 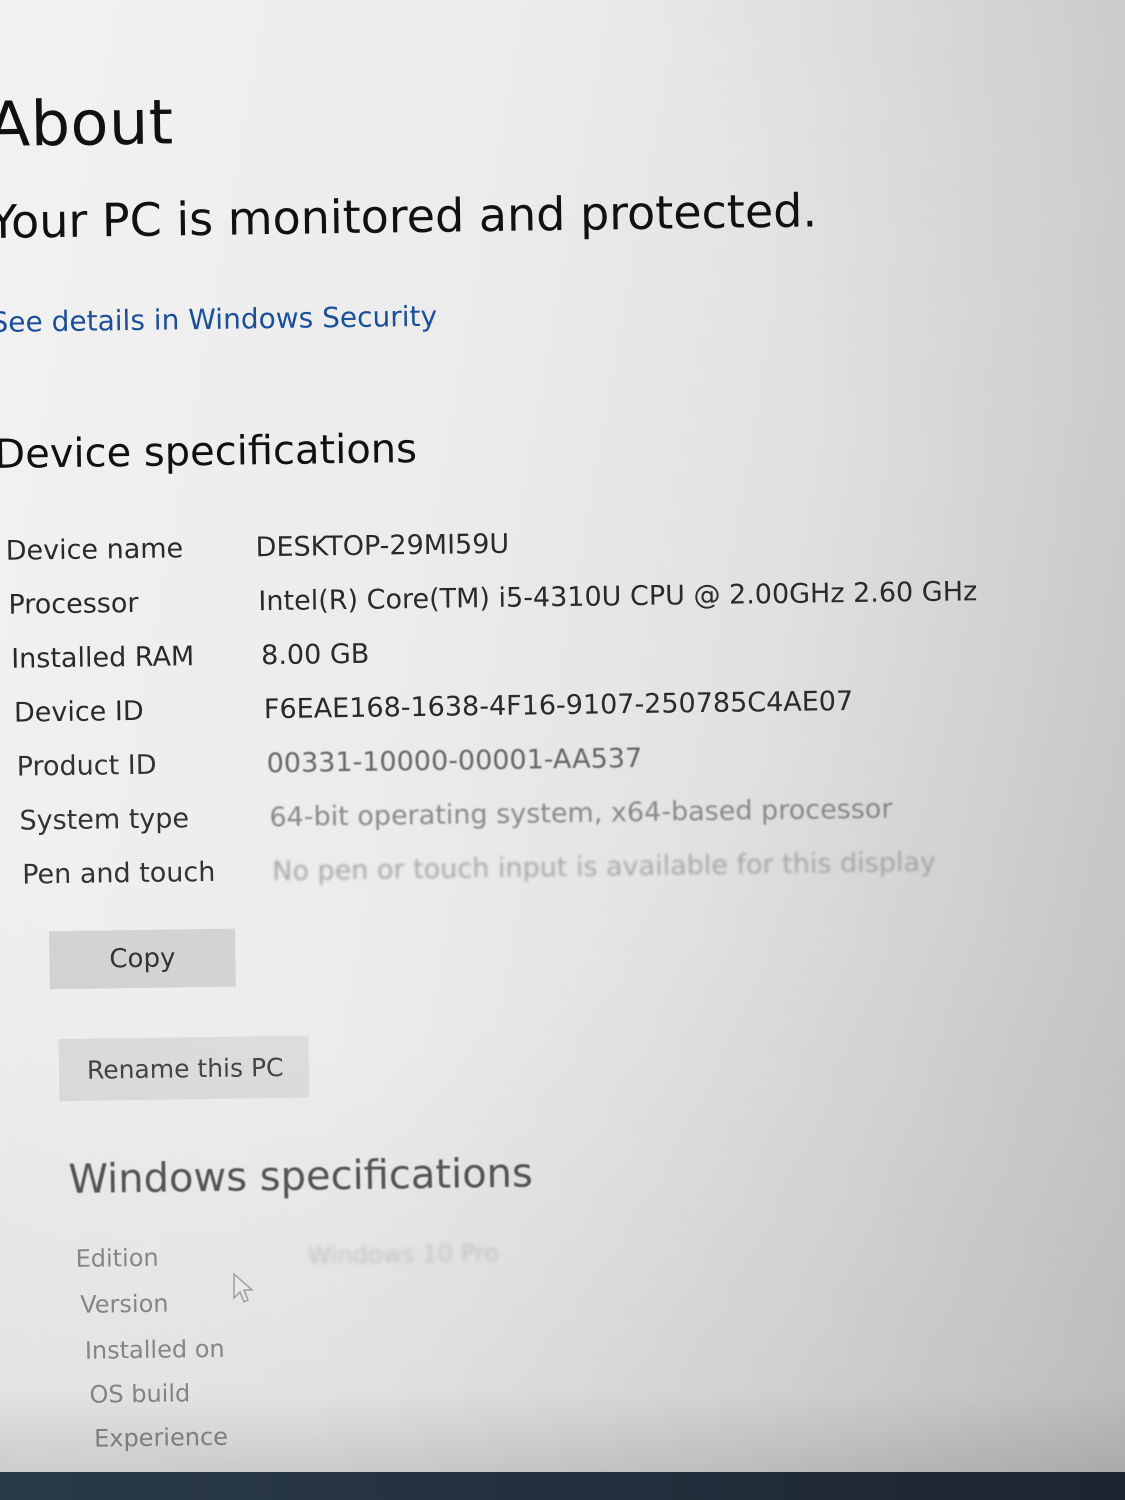 I want to click on rename-pc-button: Rename this PC, so click(x=184, y=1068).